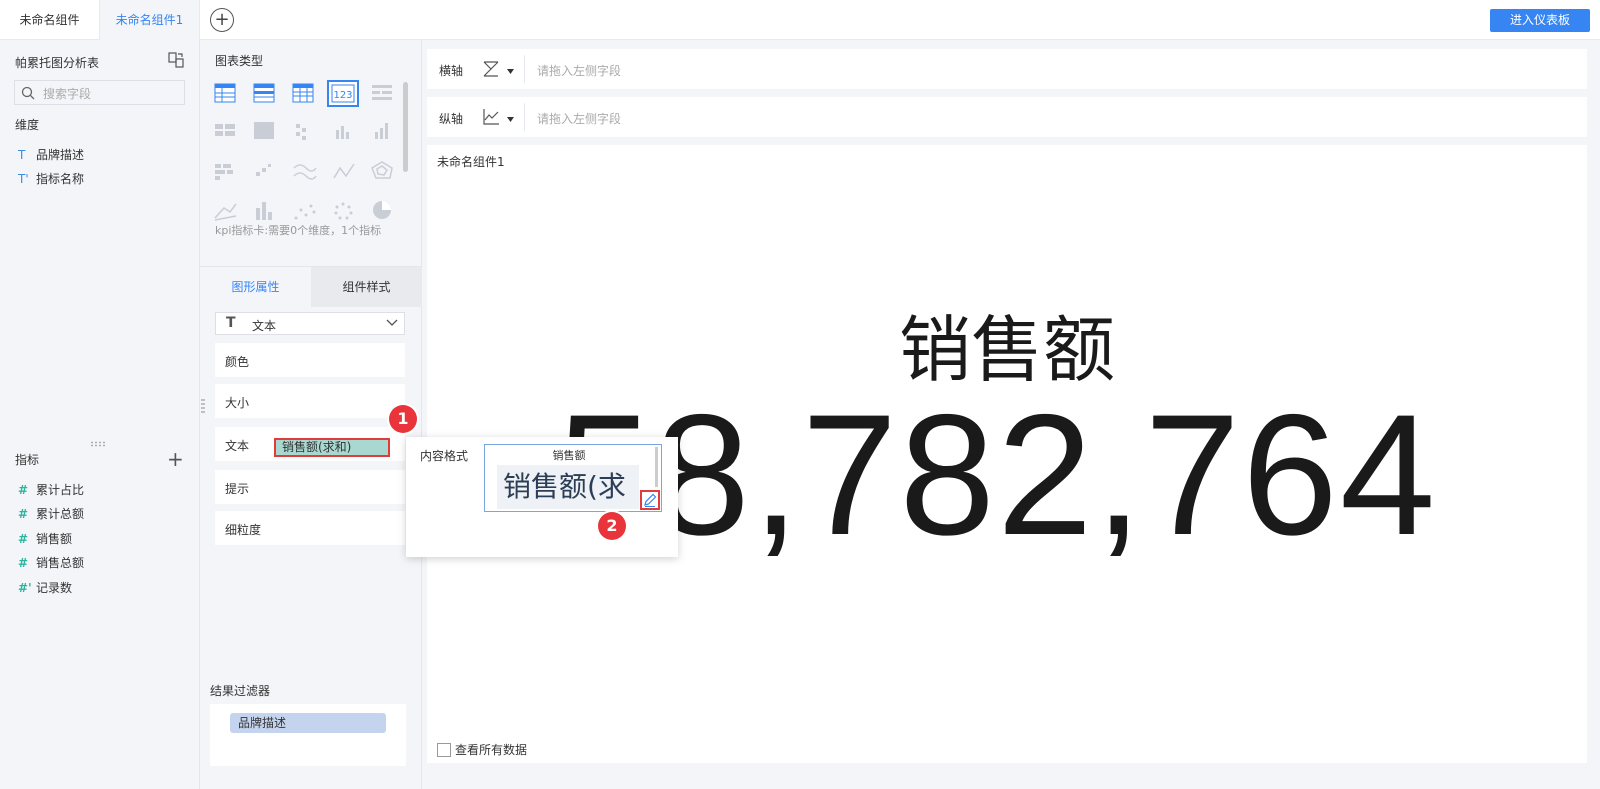  I want to click on metric-field: # 累计占比, so click(51, 491).